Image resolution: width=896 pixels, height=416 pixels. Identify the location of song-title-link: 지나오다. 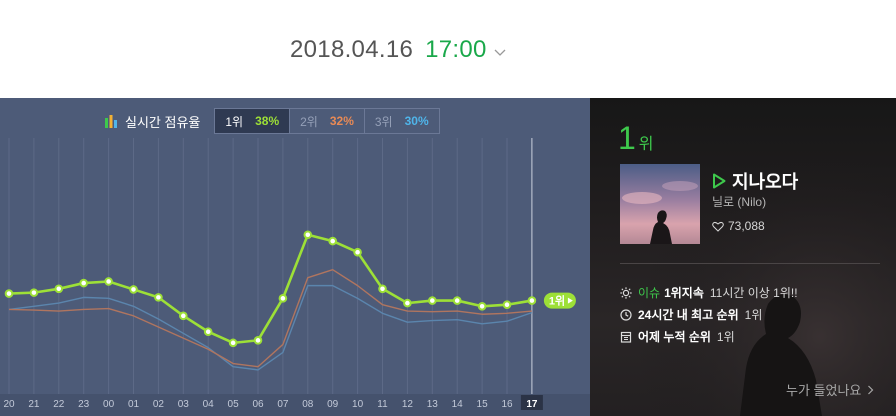
(755, 181).